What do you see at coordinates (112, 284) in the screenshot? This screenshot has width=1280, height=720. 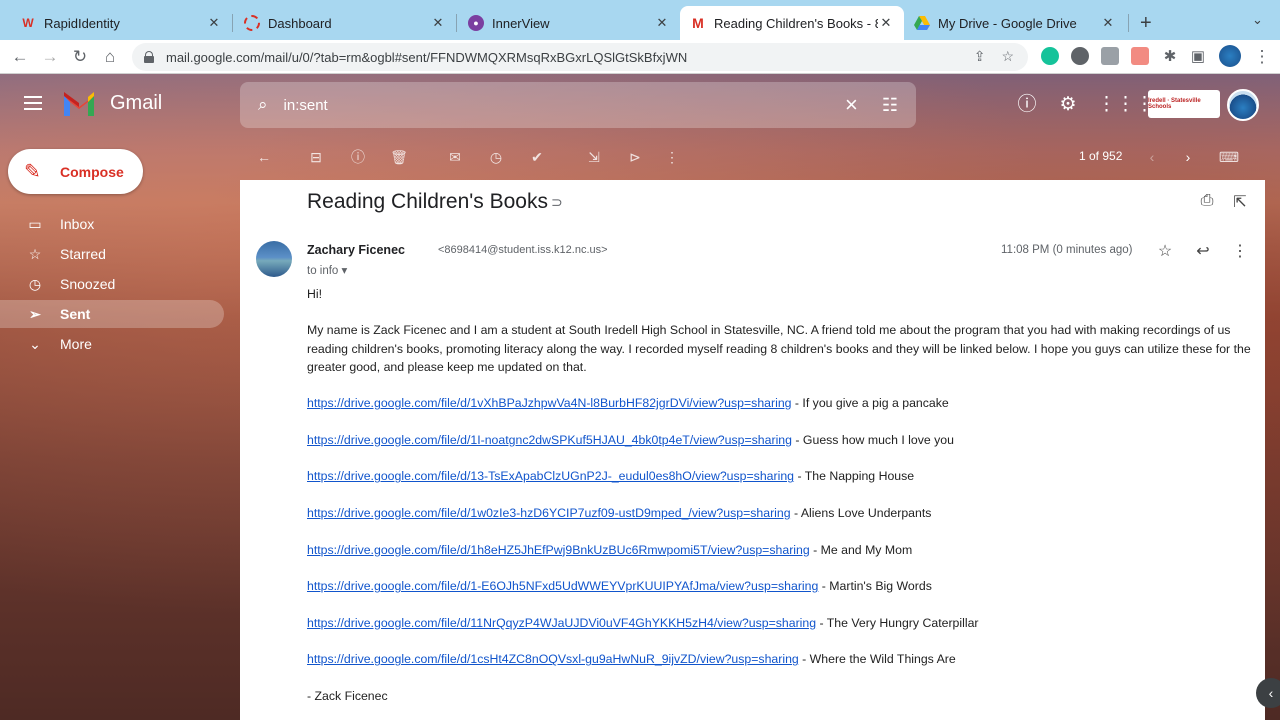 I see `sidebar-item-snoozed: ◷ Snoozed` at bounding box center [112, 284].